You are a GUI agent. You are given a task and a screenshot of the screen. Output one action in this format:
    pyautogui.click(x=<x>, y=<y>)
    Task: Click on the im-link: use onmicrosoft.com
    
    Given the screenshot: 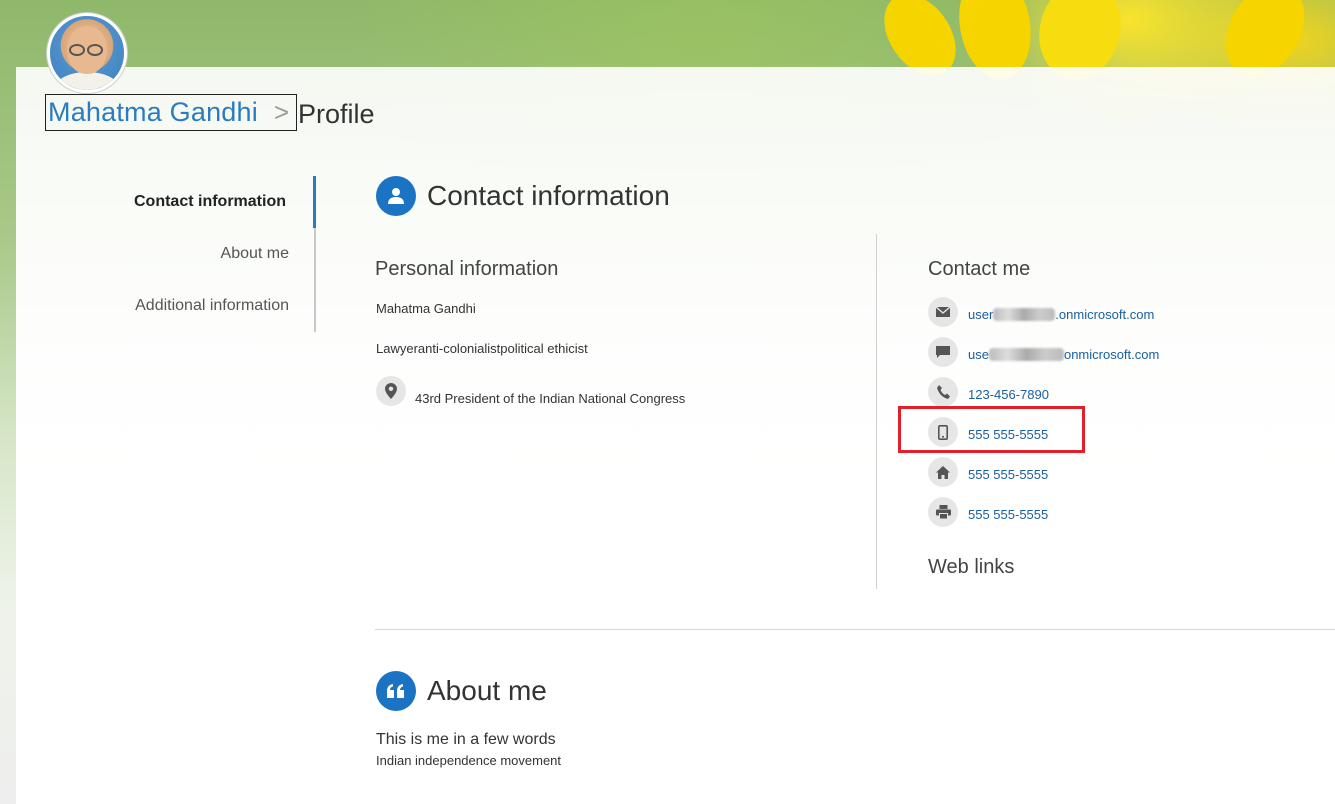 What is the action you would take?
    pyautogui.click(x=1063, y=354)
    